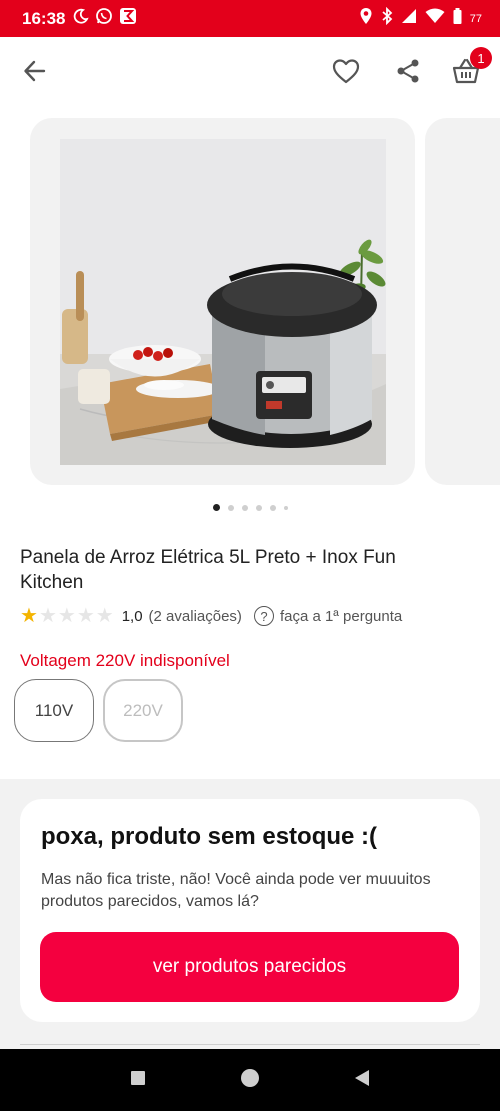 The height and width of the screenshot is (1111, 500). What do you see at coordinates (143, 710) in the screenshot?
I see `voltage-option-220v: 220V` at bounding box center [143, 710].